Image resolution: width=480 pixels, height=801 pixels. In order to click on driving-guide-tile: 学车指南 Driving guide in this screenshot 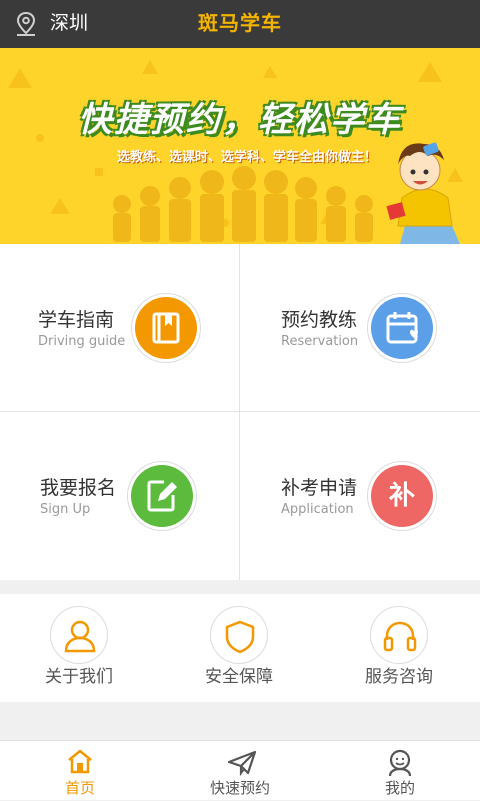, I will do `click(120, 328)`.